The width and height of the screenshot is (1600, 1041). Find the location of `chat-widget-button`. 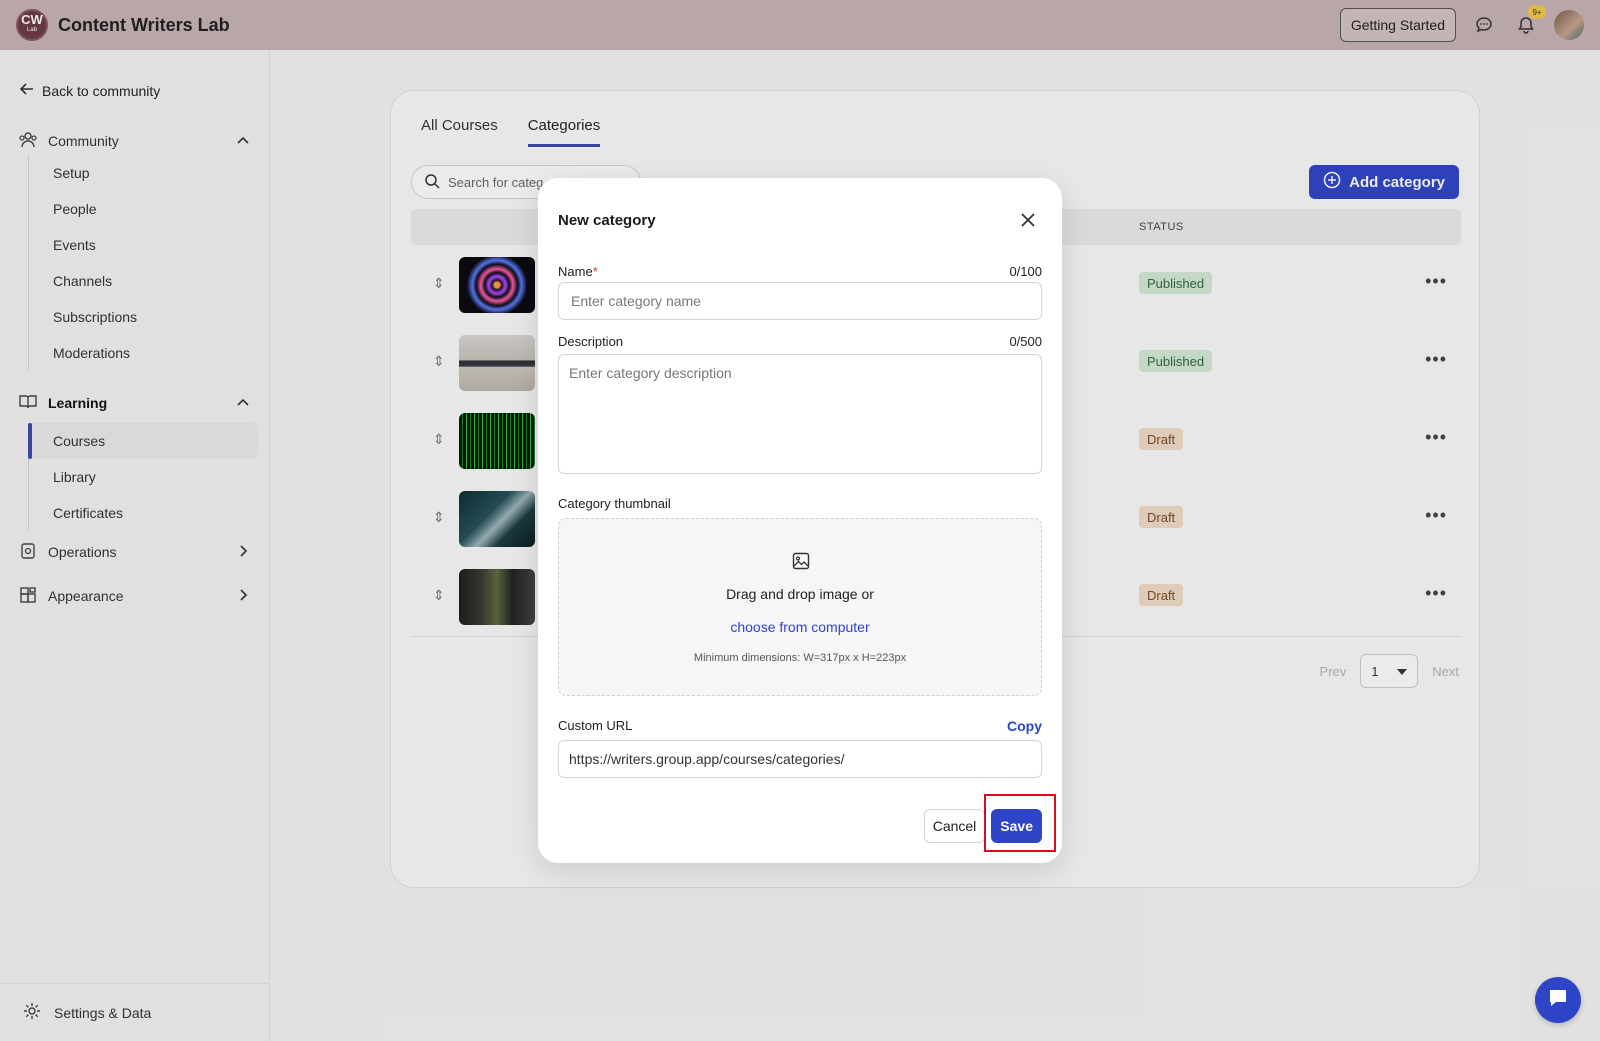

chat-widget-button is located at coordinates (1558, 1000).